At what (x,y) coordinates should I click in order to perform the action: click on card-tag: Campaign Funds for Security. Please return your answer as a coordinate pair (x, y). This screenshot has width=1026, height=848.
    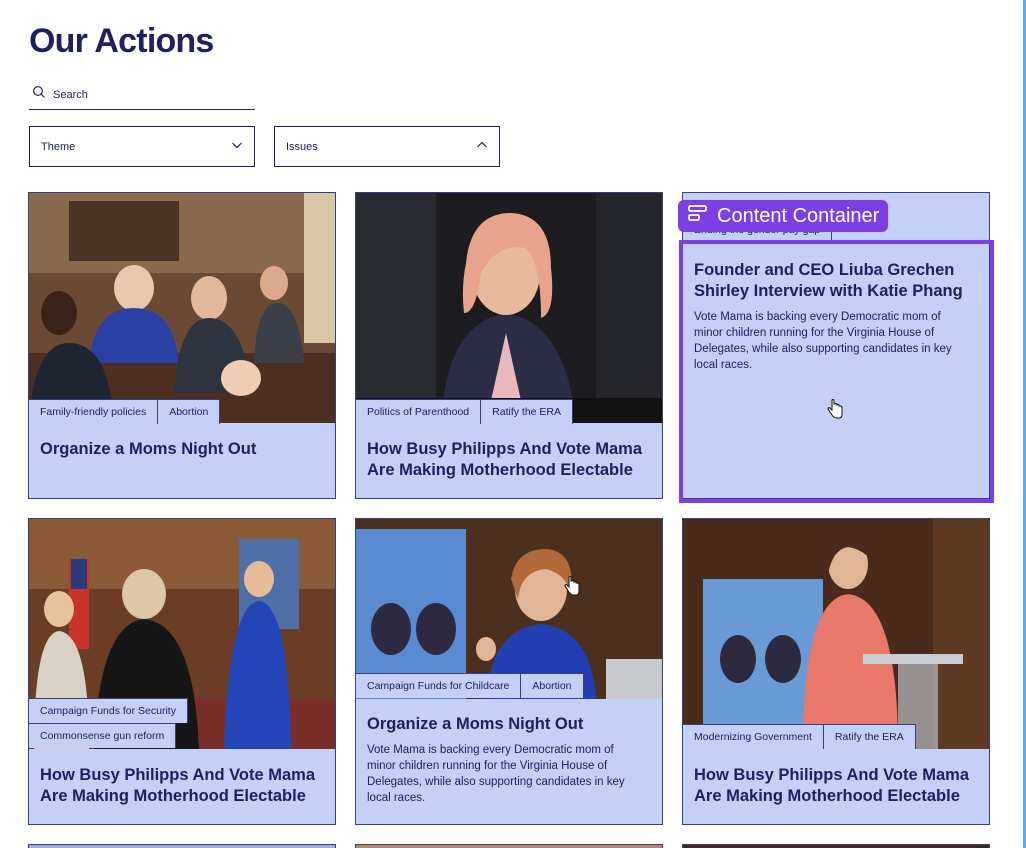
    Looking at the image, I should click on (108, 710).